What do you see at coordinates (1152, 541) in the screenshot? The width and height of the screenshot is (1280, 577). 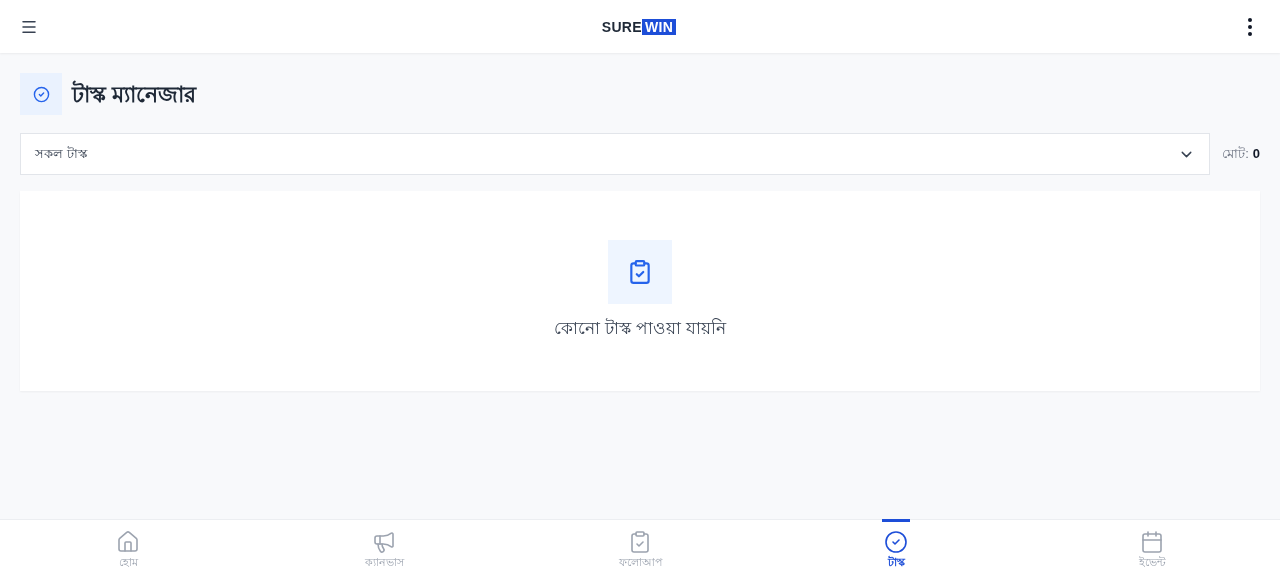 I see `calendar-icon` at bounding box center [1152, 541].